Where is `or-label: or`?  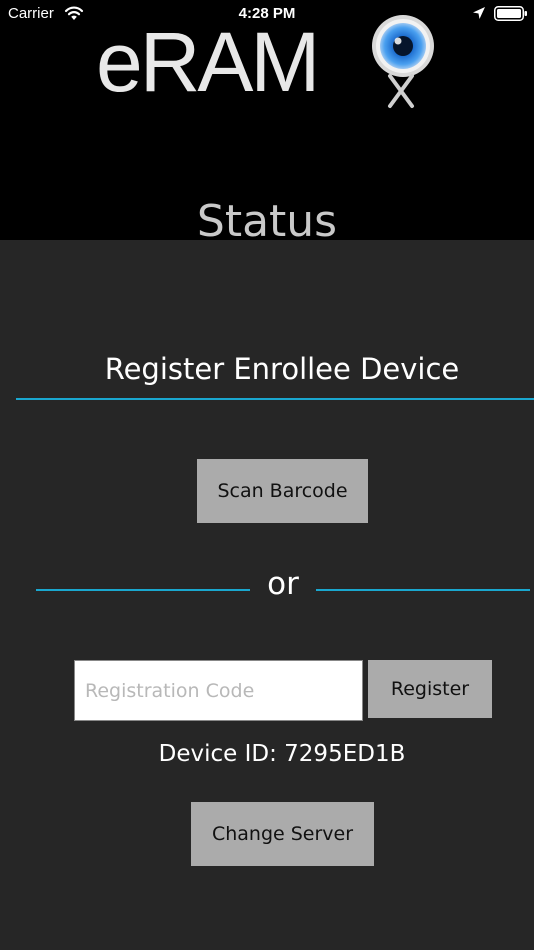 or-label: or is located at coordinates (283, 584).